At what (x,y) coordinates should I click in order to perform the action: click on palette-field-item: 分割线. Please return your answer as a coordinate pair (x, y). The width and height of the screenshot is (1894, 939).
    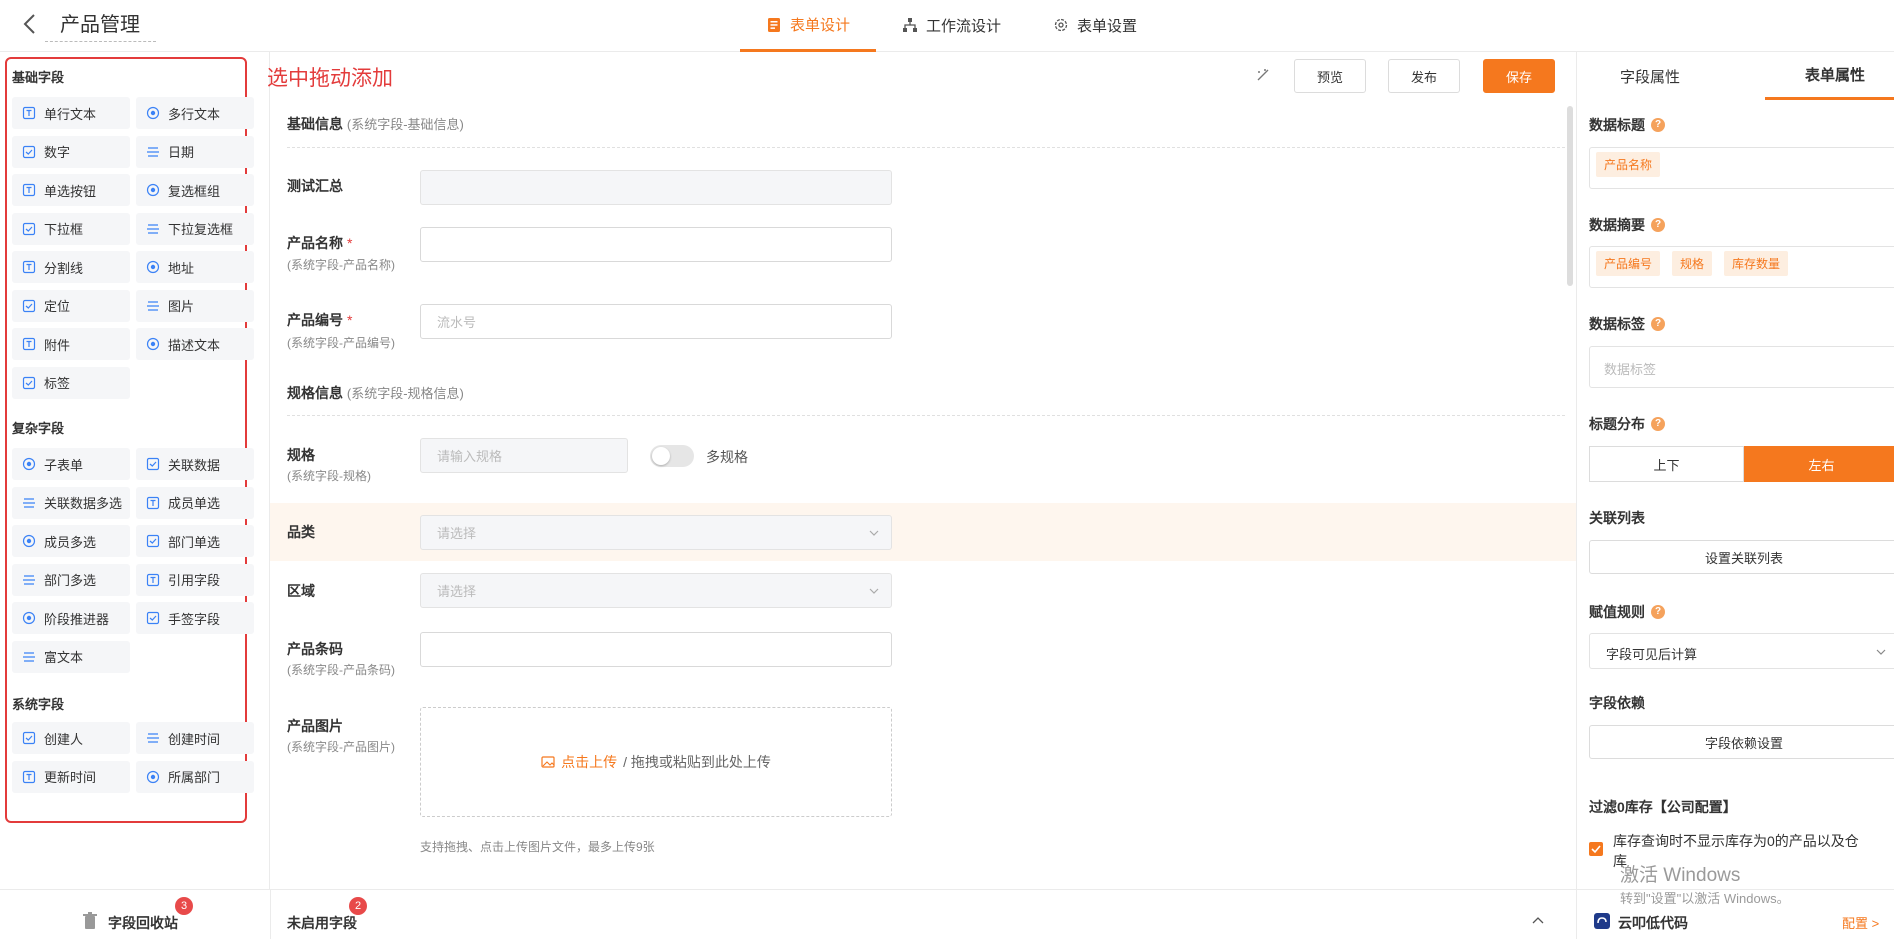
    Looking at the image, I should click on (71, 267).